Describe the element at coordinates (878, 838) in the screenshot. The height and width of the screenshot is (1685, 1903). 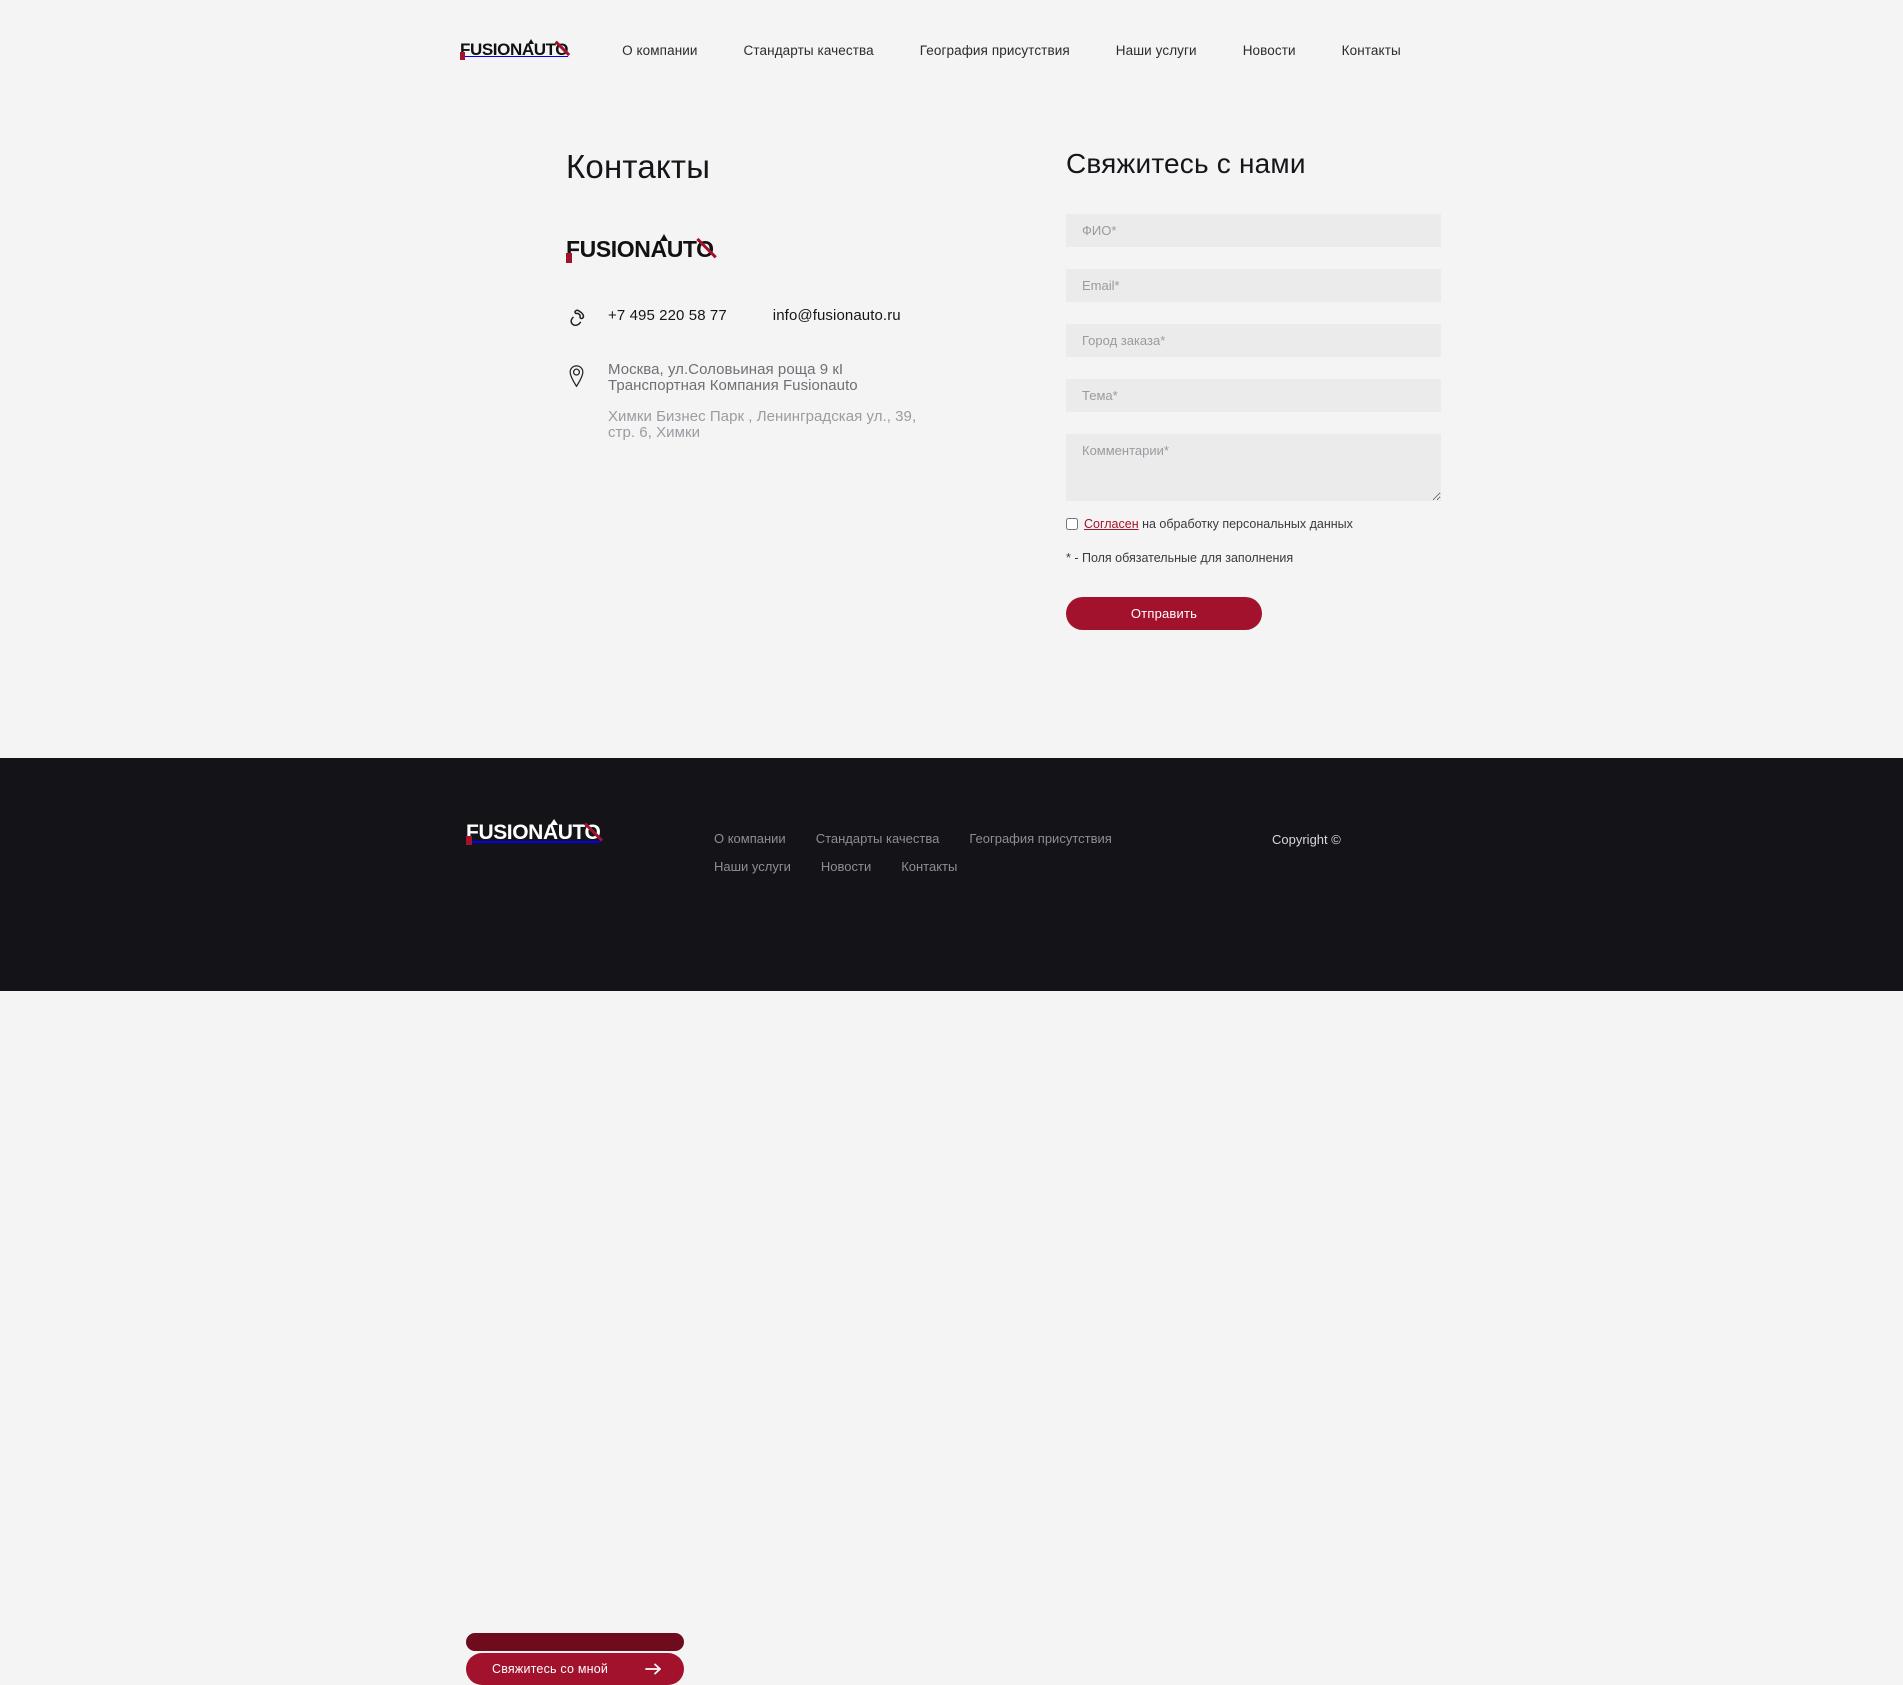
I see `footer-nav-item-standards: Стандарты качества` at that location.